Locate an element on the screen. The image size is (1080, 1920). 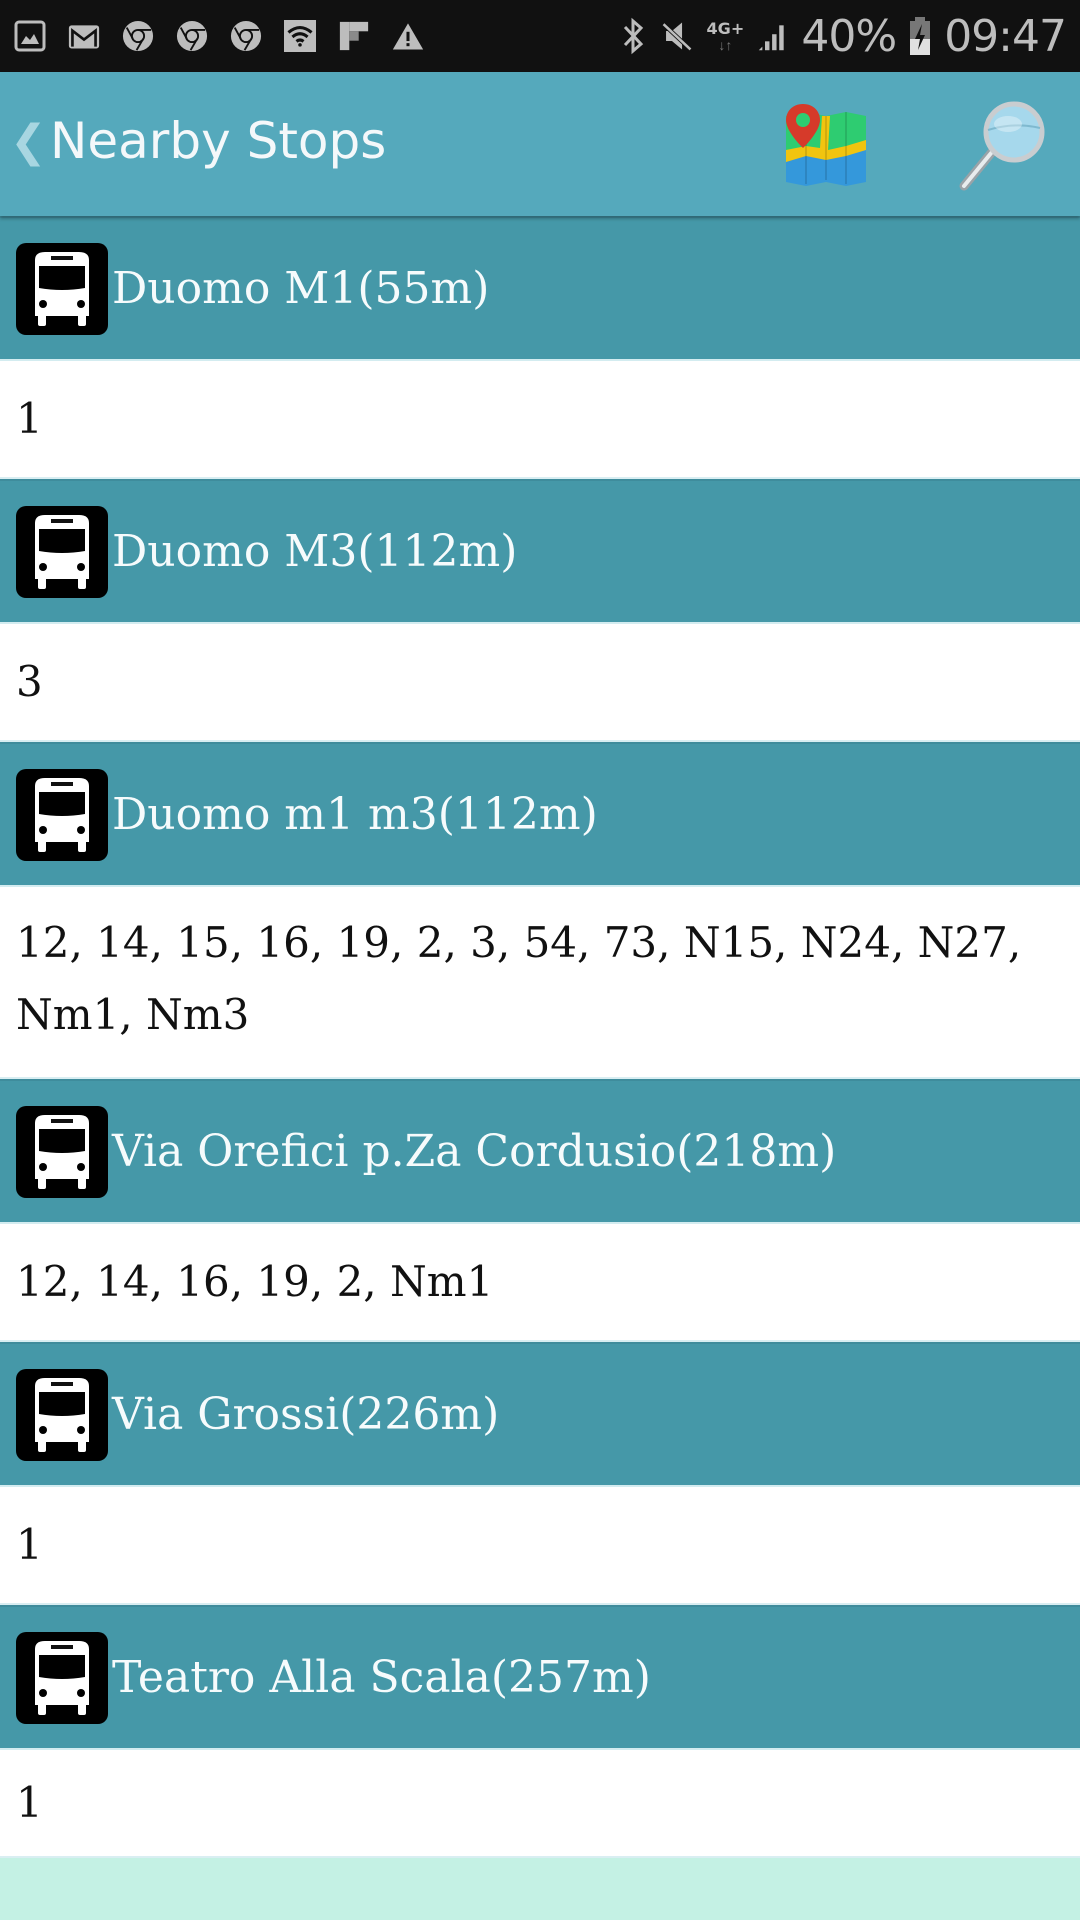
bluetooth-icon is located at coordinates (633, 36).